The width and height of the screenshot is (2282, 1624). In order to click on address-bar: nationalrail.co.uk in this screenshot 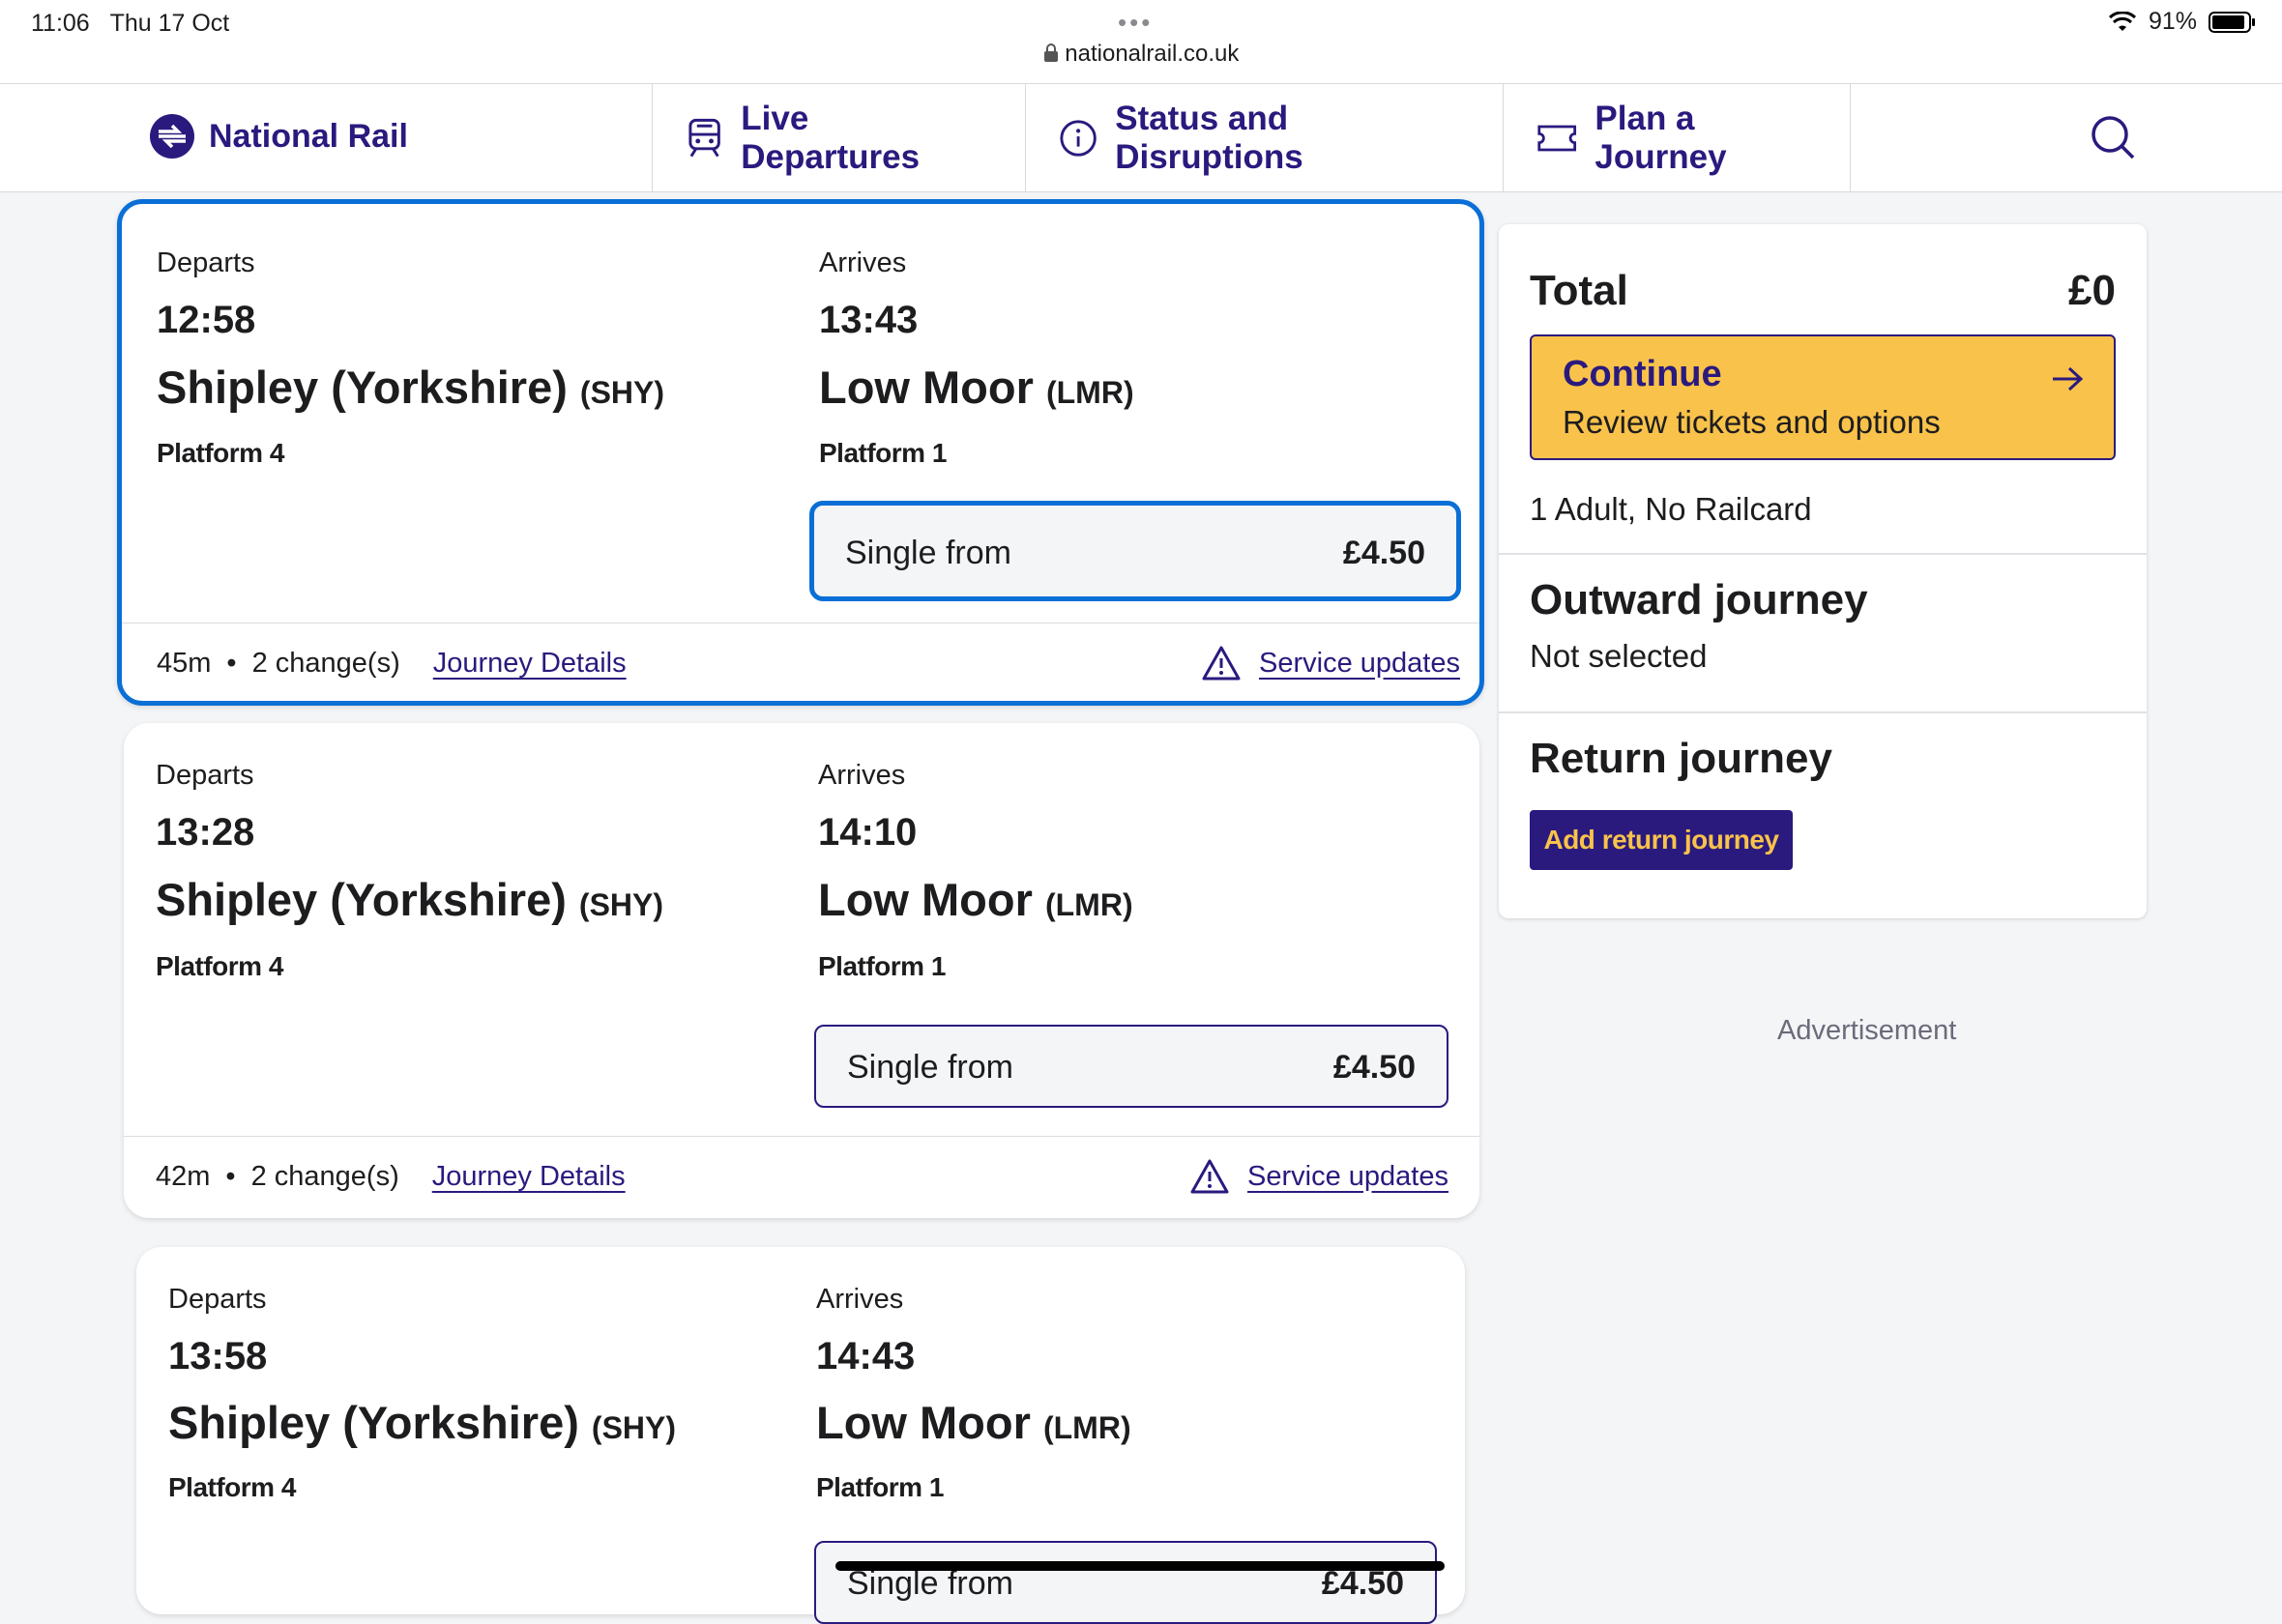, I will do `click(1141, 54)`.